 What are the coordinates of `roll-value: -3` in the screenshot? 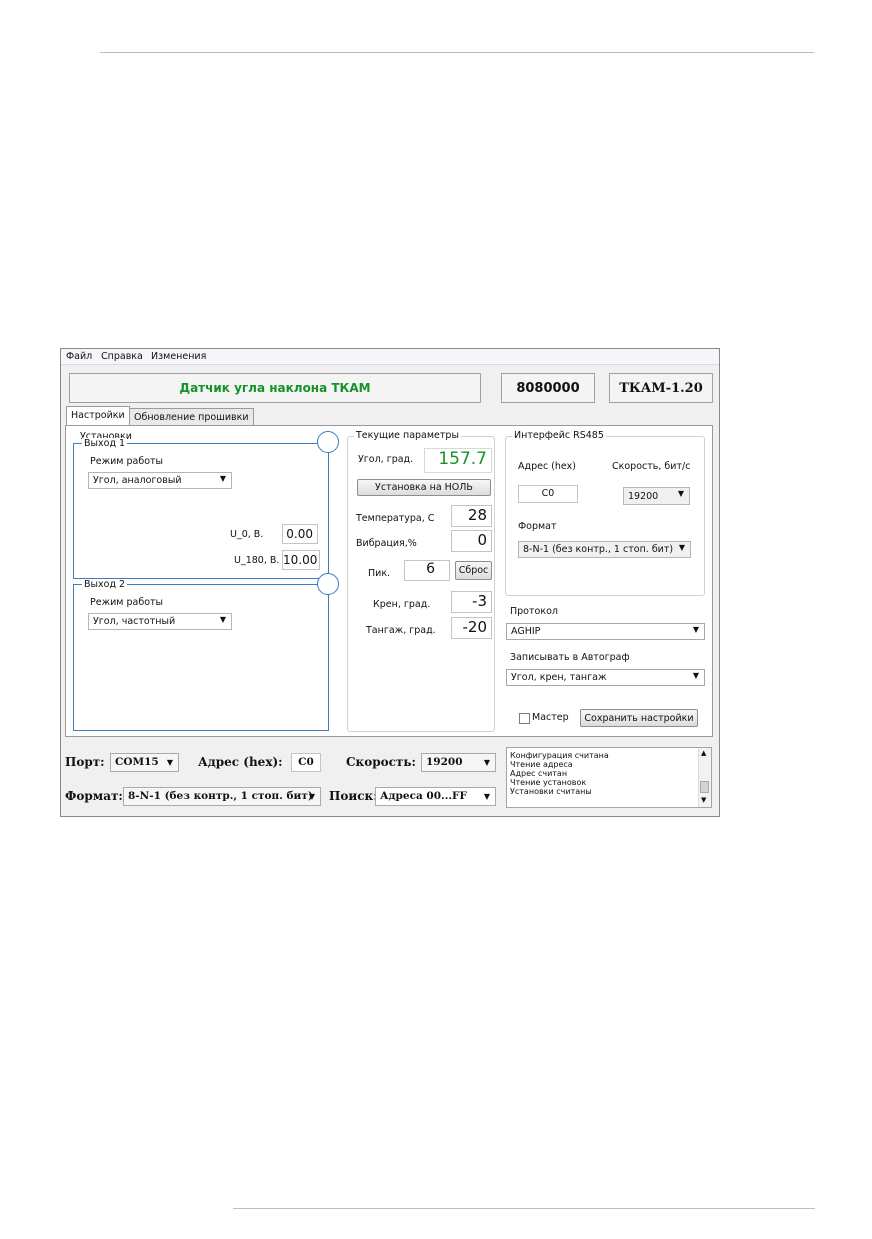 It's located at (471, 602).